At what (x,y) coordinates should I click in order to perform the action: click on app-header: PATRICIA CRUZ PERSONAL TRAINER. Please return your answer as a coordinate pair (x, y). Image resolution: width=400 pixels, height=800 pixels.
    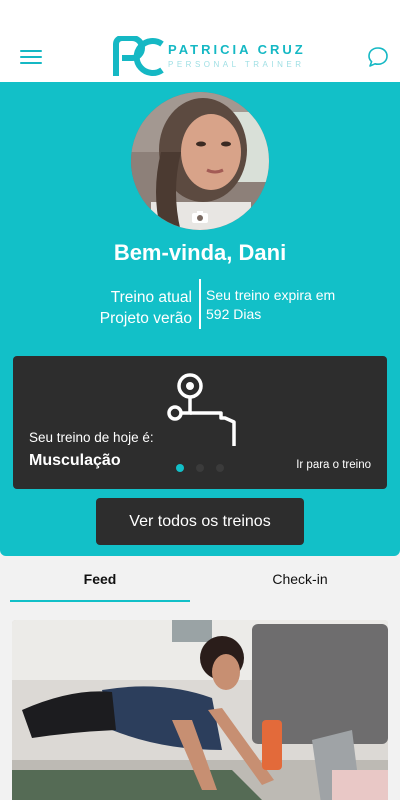
    Looking at the image, I should click on (200, 41).